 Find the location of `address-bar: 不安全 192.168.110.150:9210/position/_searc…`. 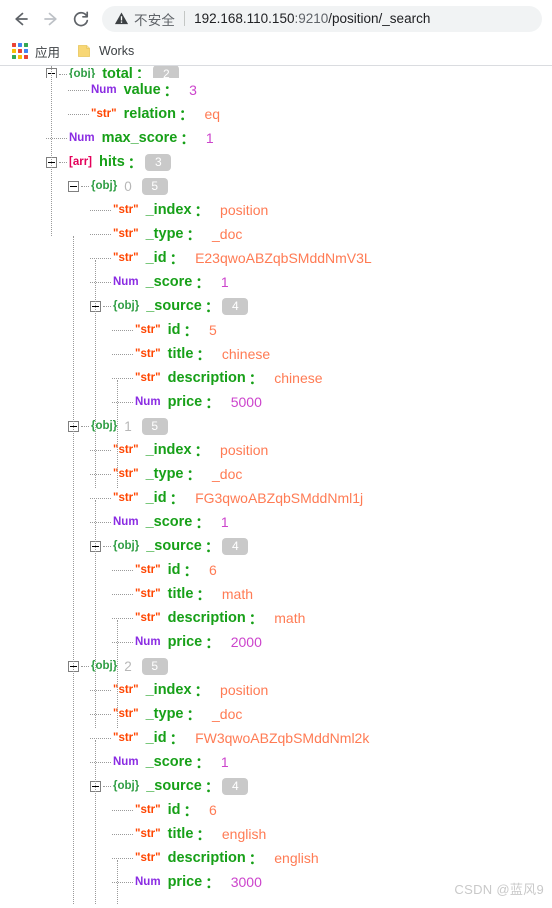

address-bar: 不安全 192.168.110.150:9210/position/_searc… is located at coordinates (322, 18).